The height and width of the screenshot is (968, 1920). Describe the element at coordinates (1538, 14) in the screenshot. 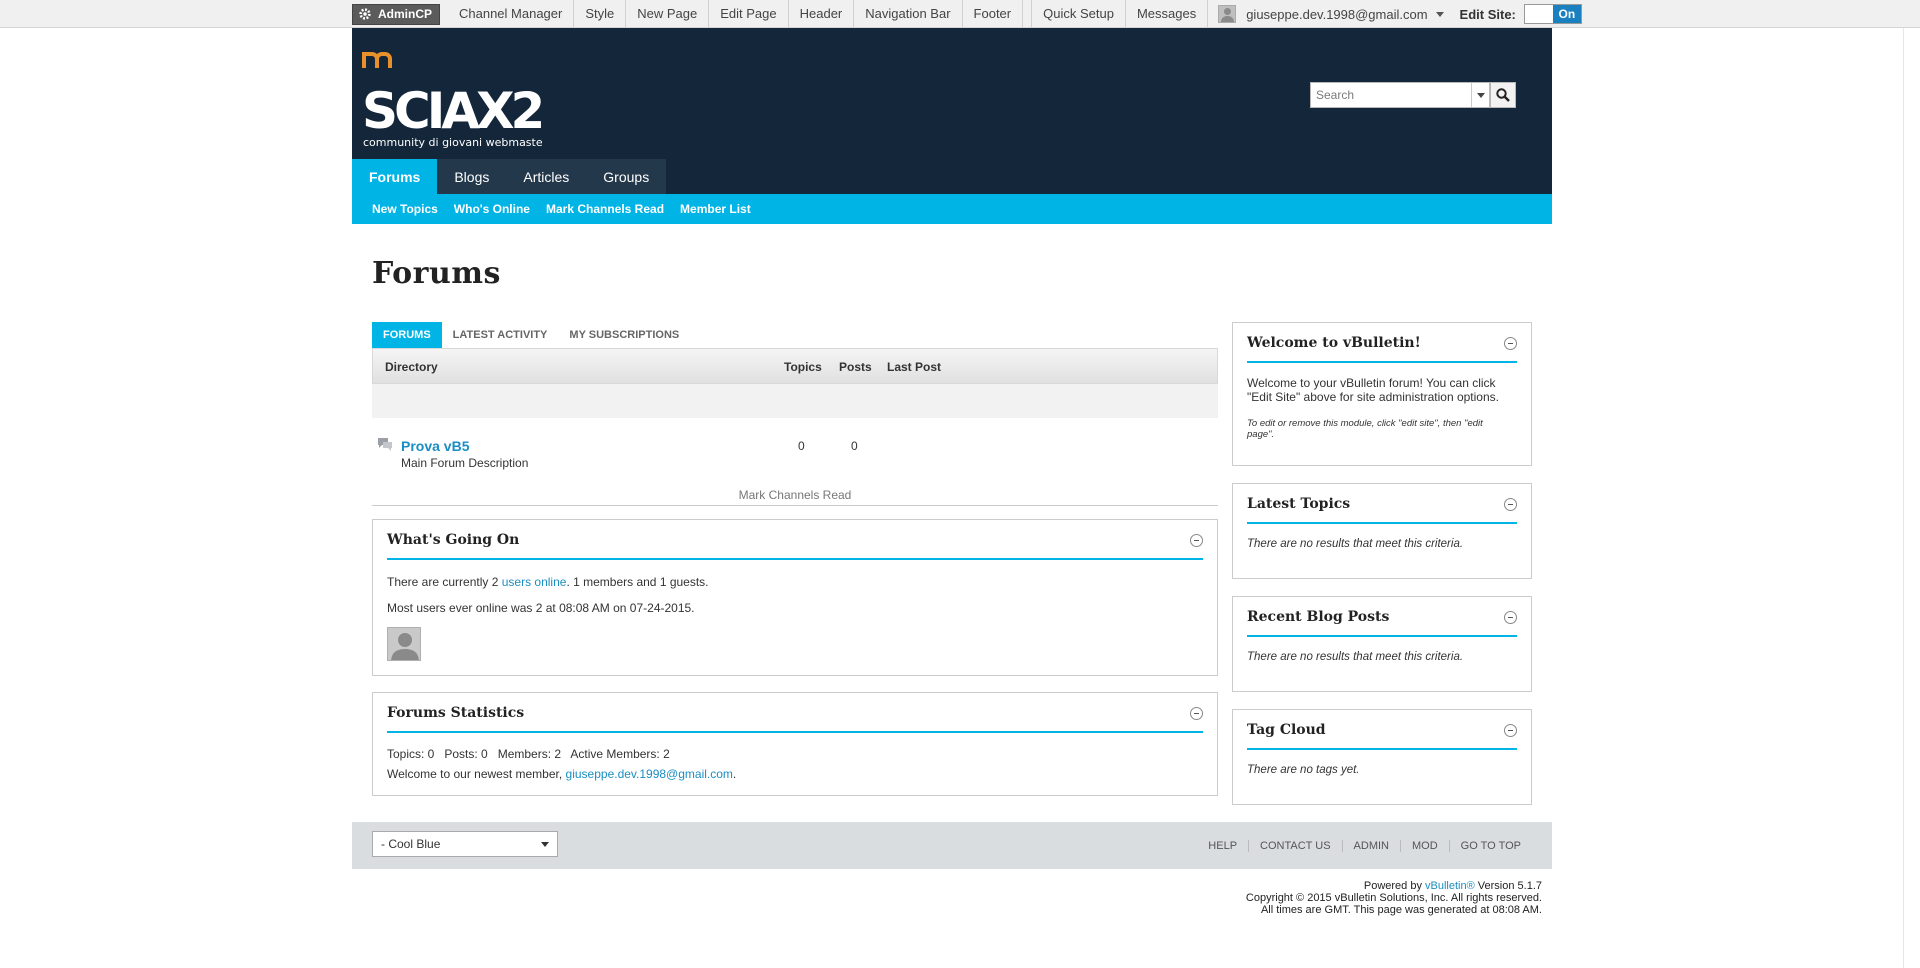

I see `toggle-off-half` at that location.